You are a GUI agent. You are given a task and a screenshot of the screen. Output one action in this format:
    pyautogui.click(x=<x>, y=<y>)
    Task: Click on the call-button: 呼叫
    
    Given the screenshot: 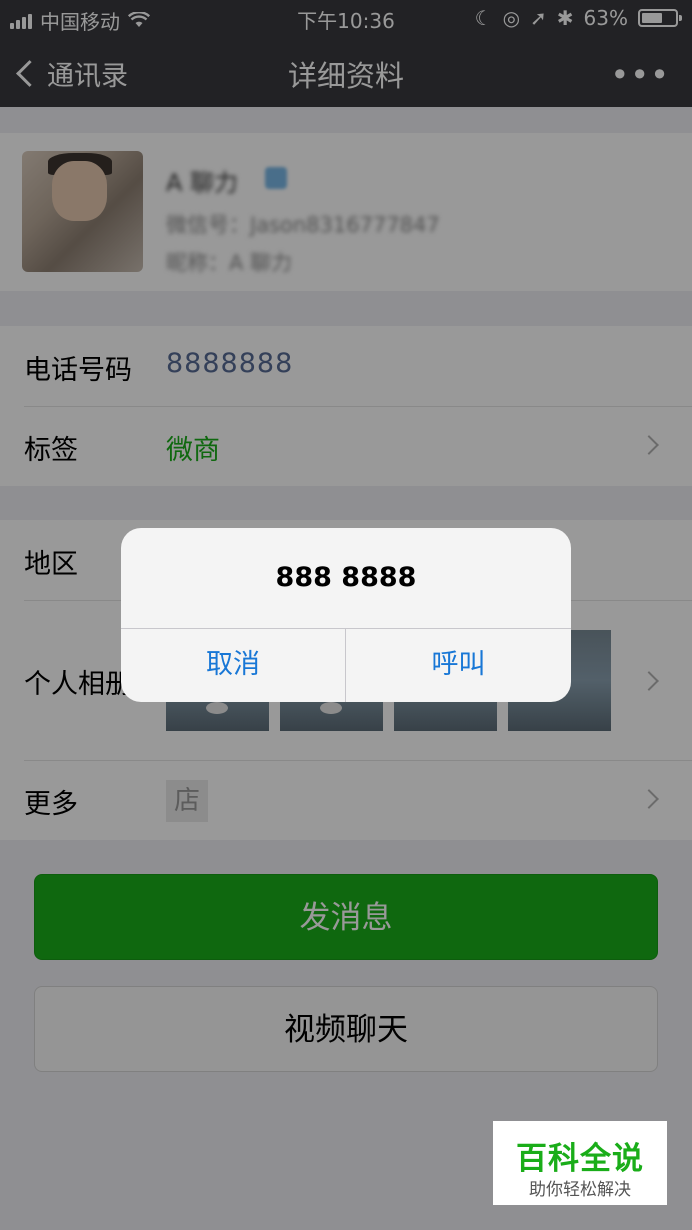 What is the action you would take?
    pyautogui.click(x=458, y=665)
    